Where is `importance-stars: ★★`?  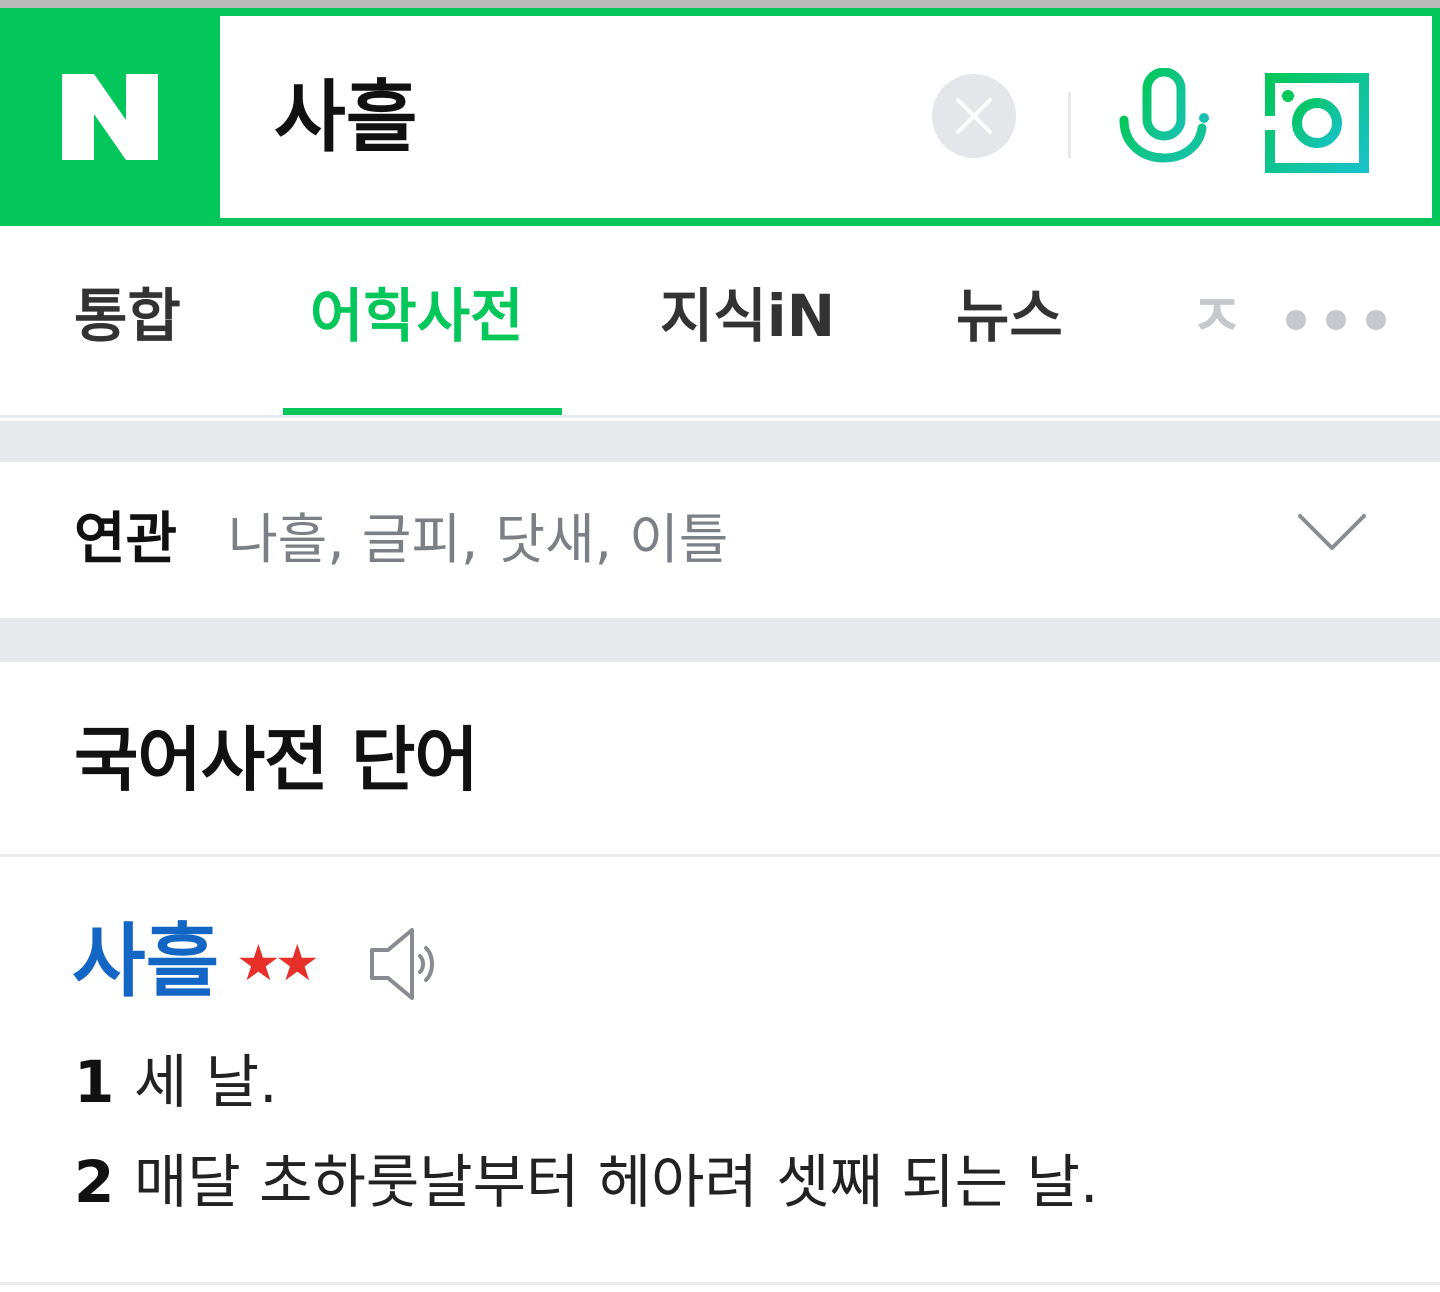 importance-stars: ★★ is located at coordinates (278, 963).